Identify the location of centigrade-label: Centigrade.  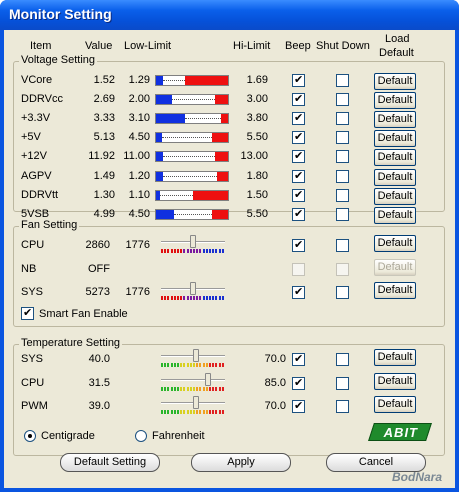
(68, 436).